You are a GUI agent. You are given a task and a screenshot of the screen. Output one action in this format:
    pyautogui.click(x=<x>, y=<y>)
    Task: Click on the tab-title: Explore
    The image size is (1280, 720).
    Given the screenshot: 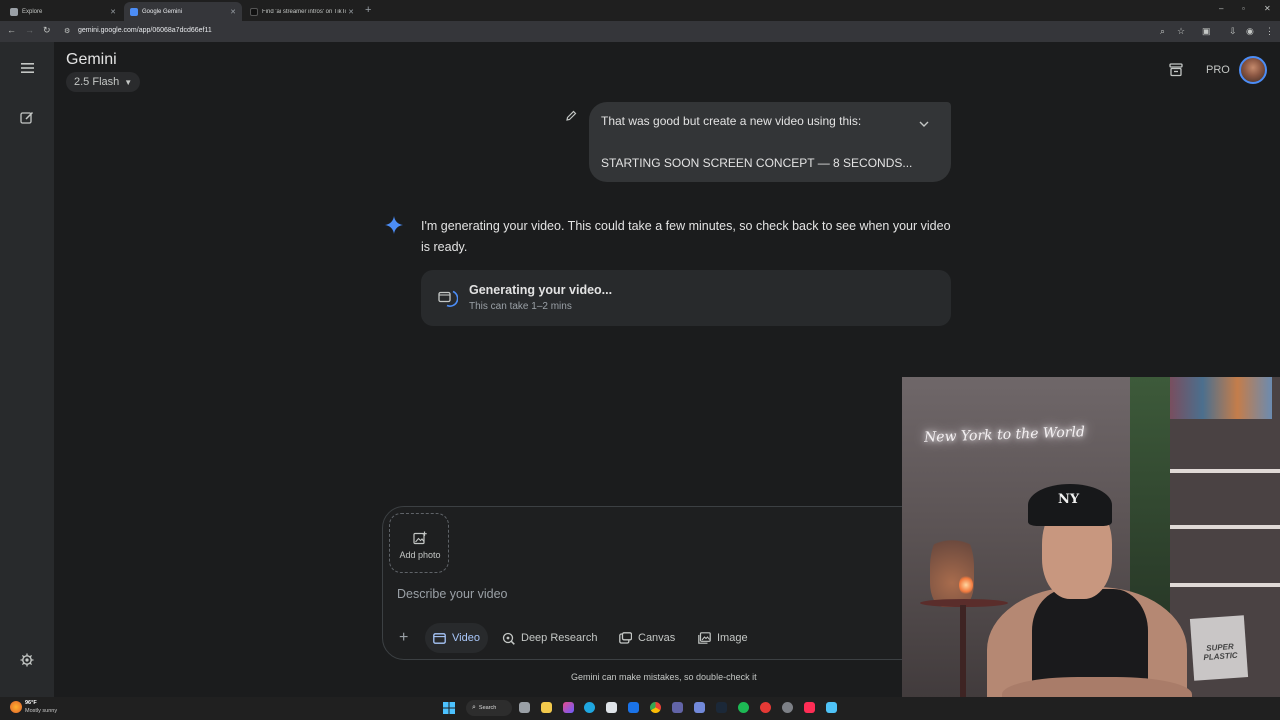 What is the action you would take?
    pyautogui.click(x=32, y=11)
    